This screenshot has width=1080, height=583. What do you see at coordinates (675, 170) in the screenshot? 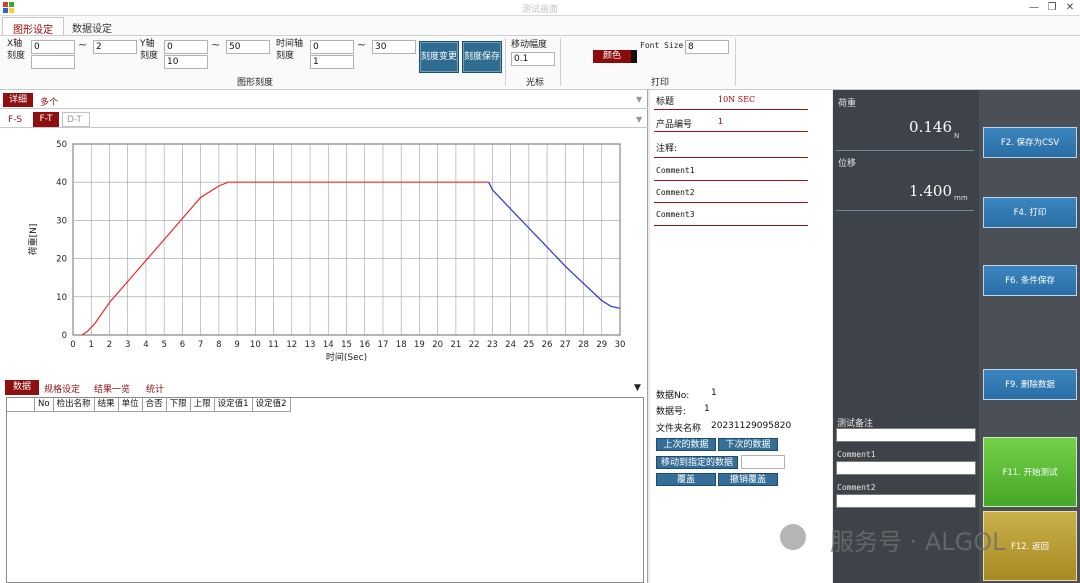
I see `comment1-label: Comment1` at bounding box center [675, 170].